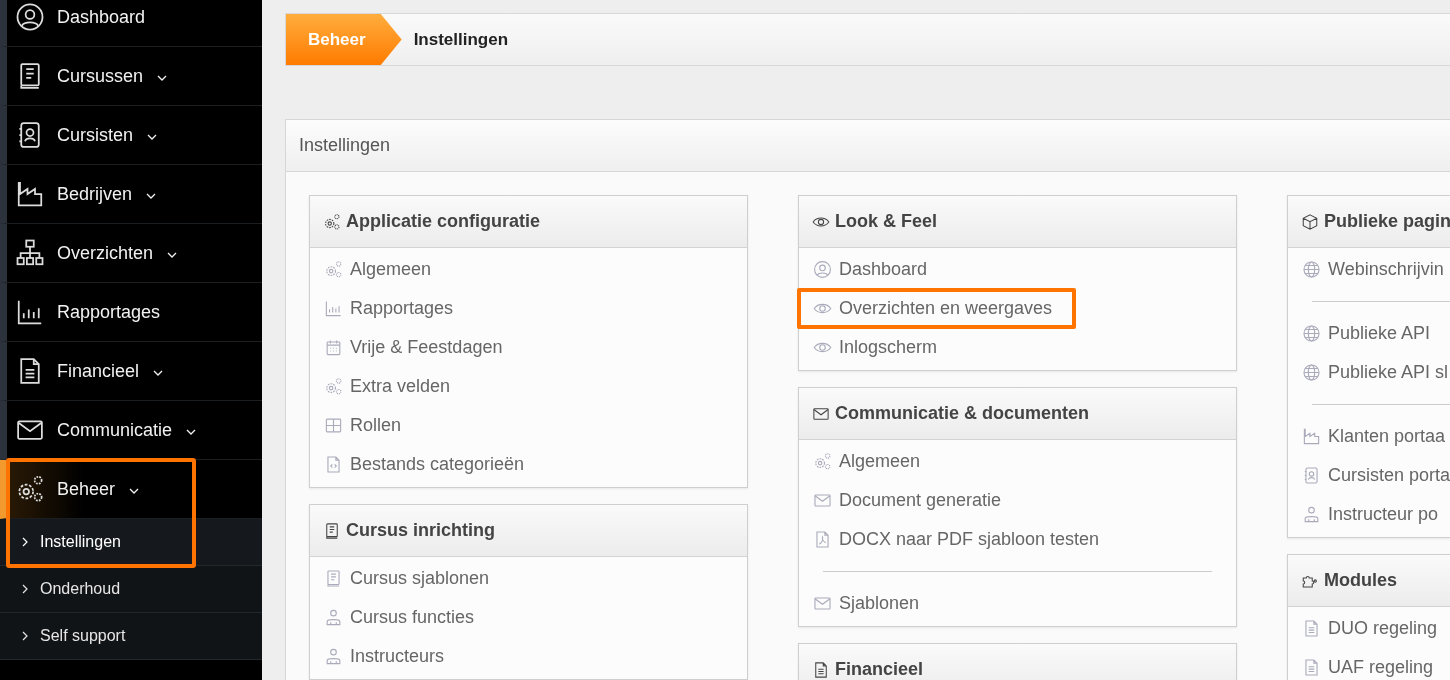 This screenshot has height=680, width=1450. What do you see at coordinates (131, 253) in the screenshot?
I see `sidebar-item: Overzichten` at bounding box center [131, 253].